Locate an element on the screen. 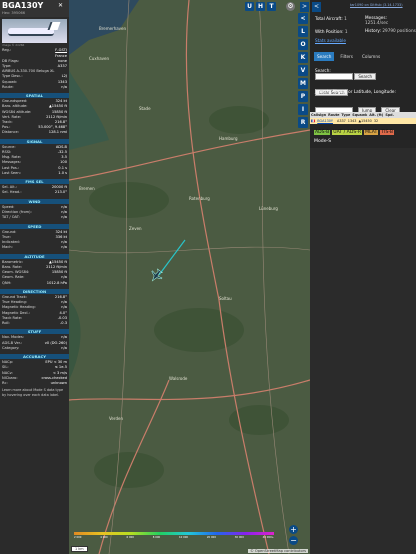  detail-key: Sel. Head.: is located at coordinates (12, 192).